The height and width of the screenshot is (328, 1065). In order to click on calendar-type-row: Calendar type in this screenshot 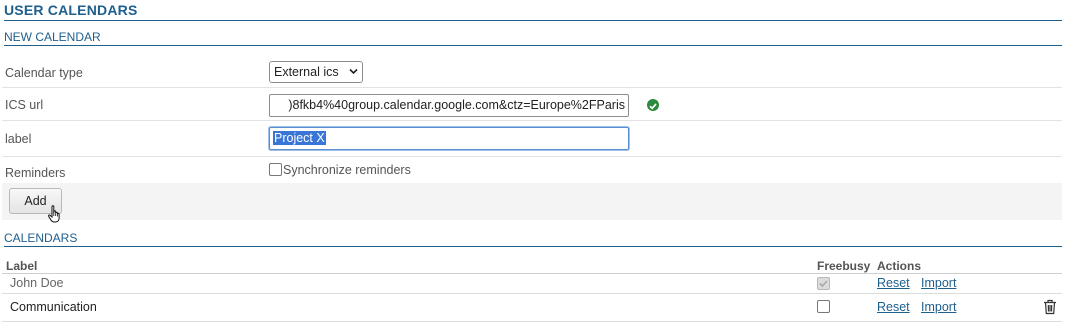, I will do `click(532, 74)`.